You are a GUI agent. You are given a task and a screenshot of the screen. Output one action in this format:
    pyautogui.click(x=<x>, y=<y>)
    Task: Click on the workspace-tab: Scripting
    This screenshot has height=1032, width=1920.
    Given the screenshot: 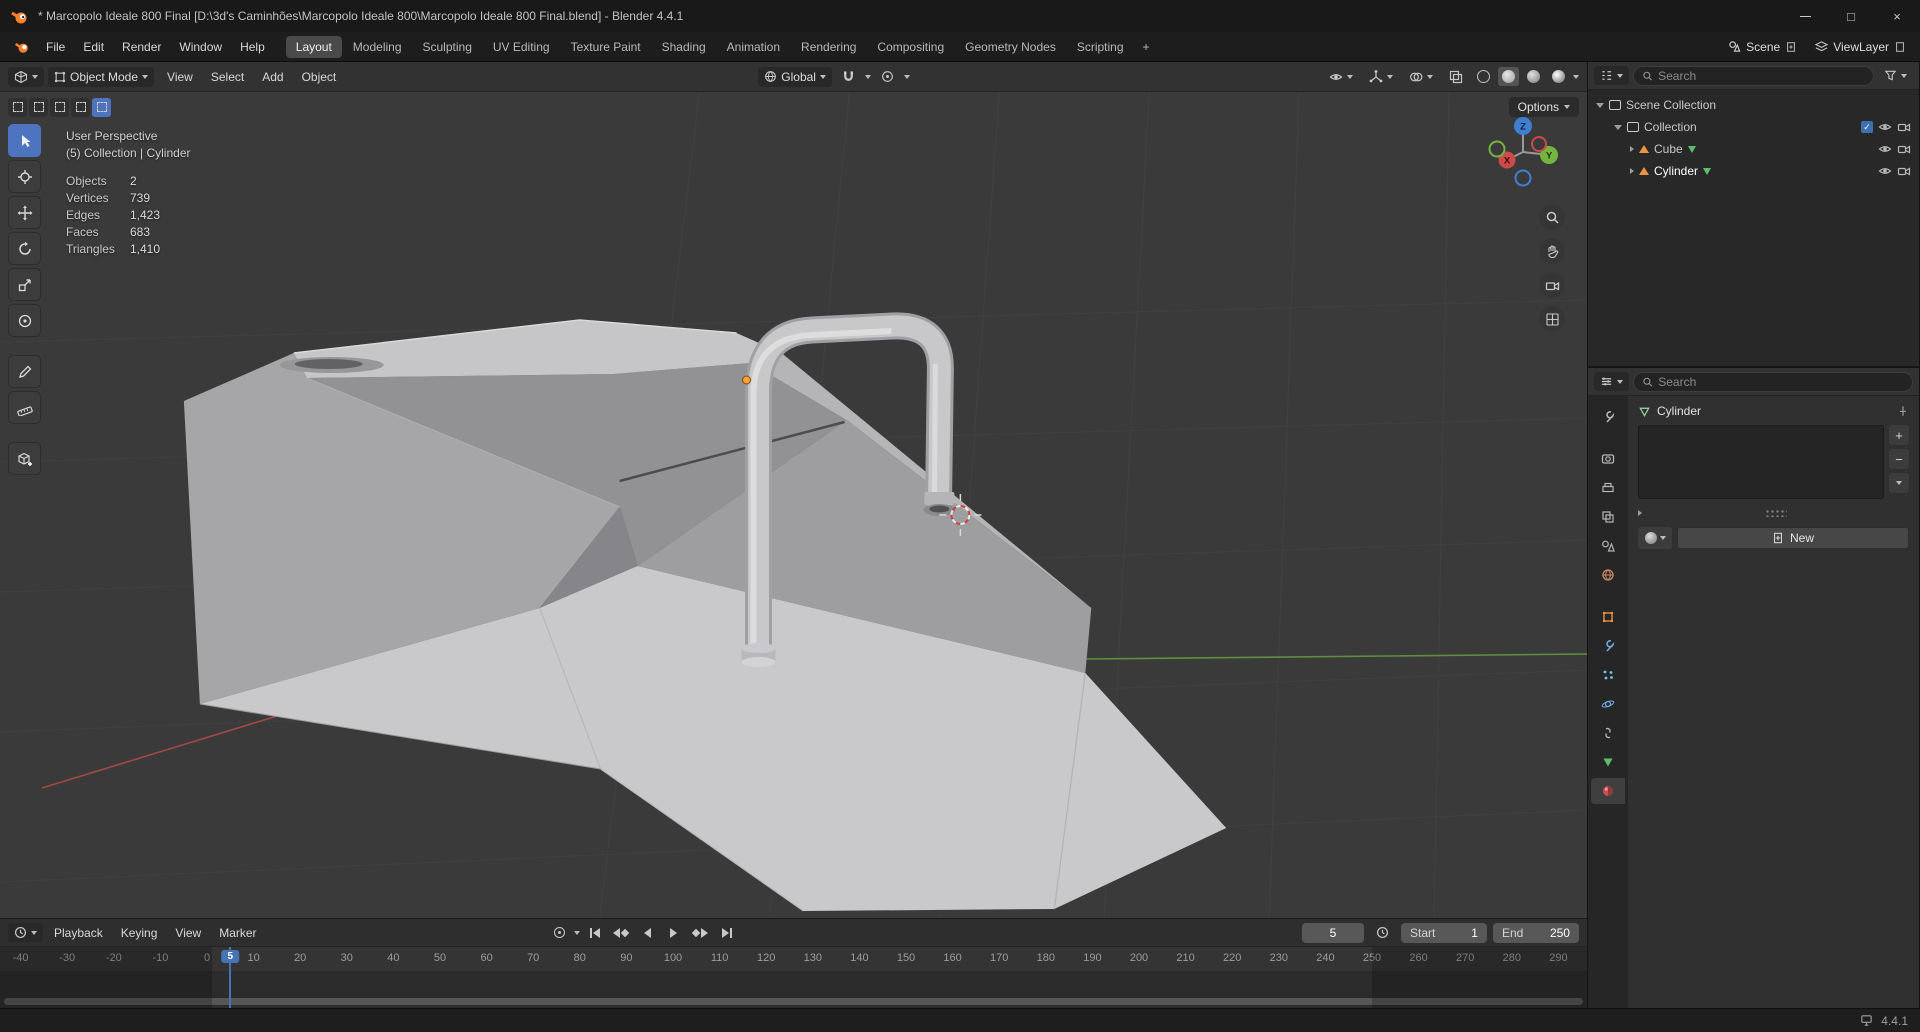 What is the action you would take?
    pyautogui.click(x=1100, y=47)
    